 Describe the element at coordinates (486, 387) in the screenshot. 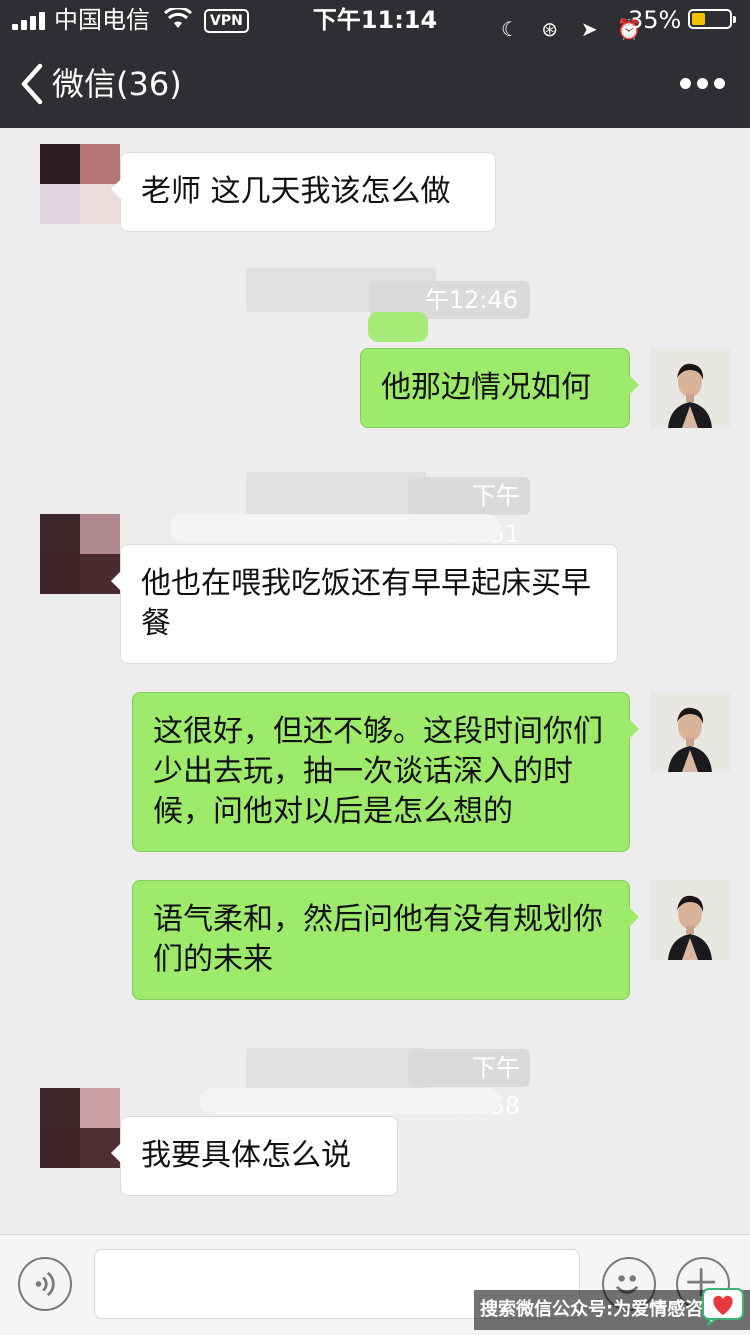

I see `message-text: 他那边情况如何` at that location.